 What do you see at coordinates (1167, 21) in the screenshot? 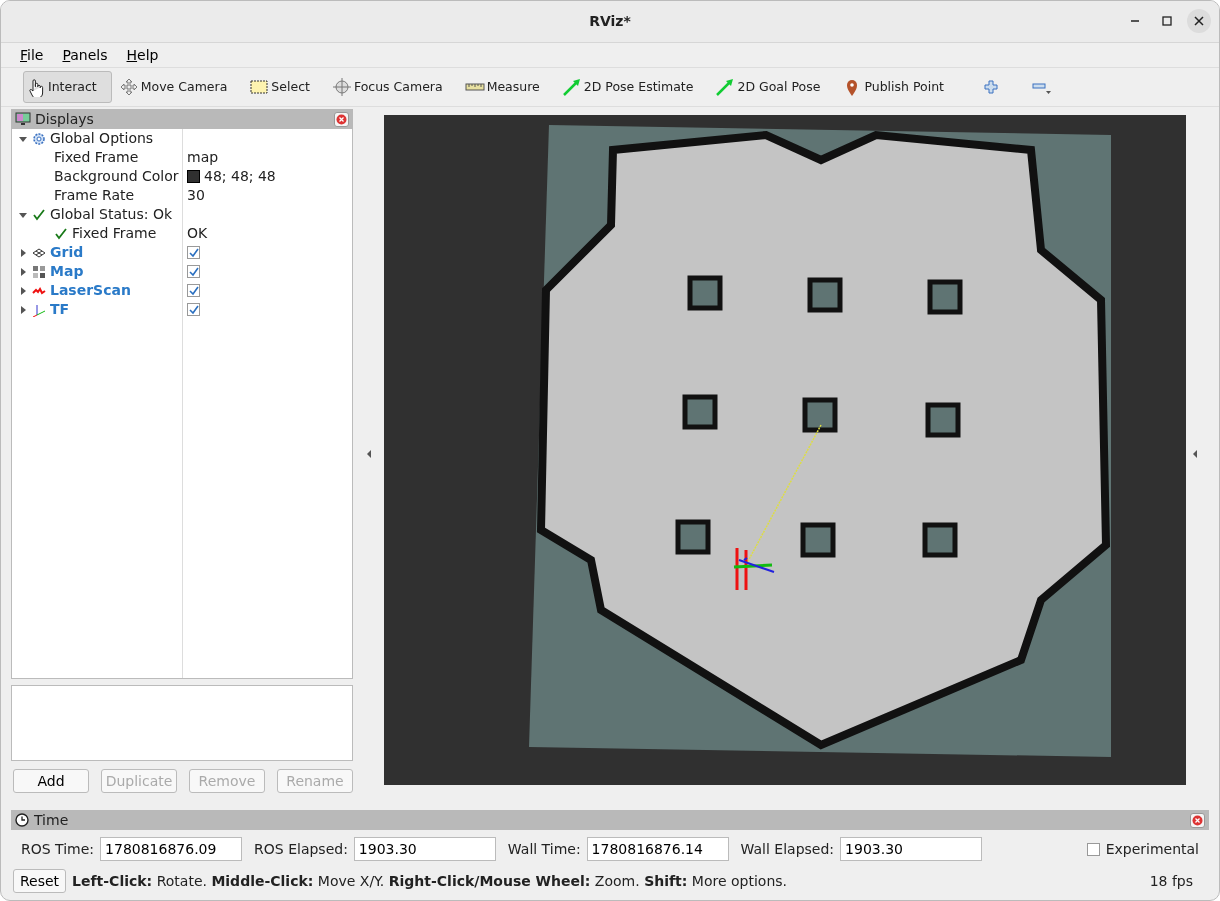
I see `maximize-icon` at bounding box center [1167, 21].